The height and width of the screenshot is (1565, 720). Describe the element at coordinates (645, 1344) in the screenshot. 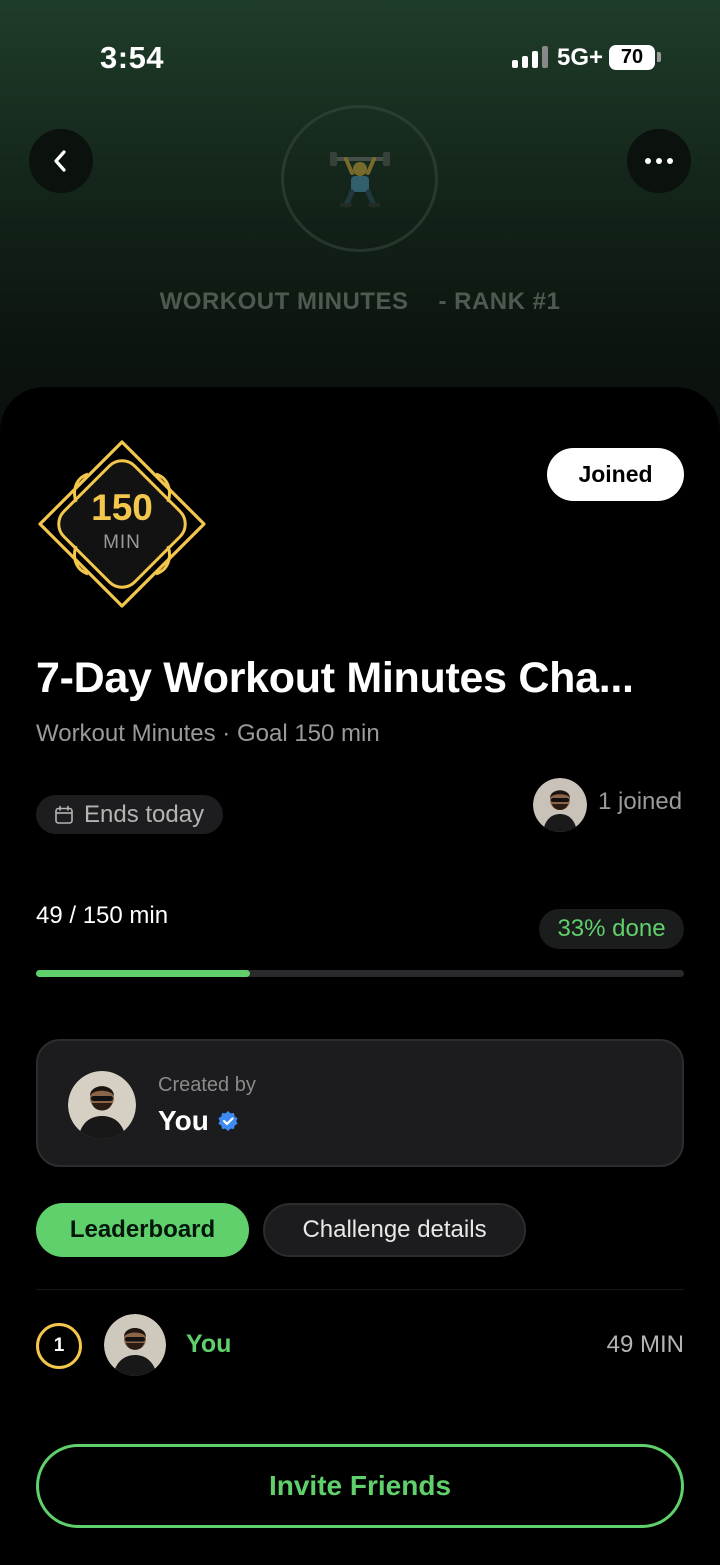

I see `leaderboard-score: 49 MIN` at that location.